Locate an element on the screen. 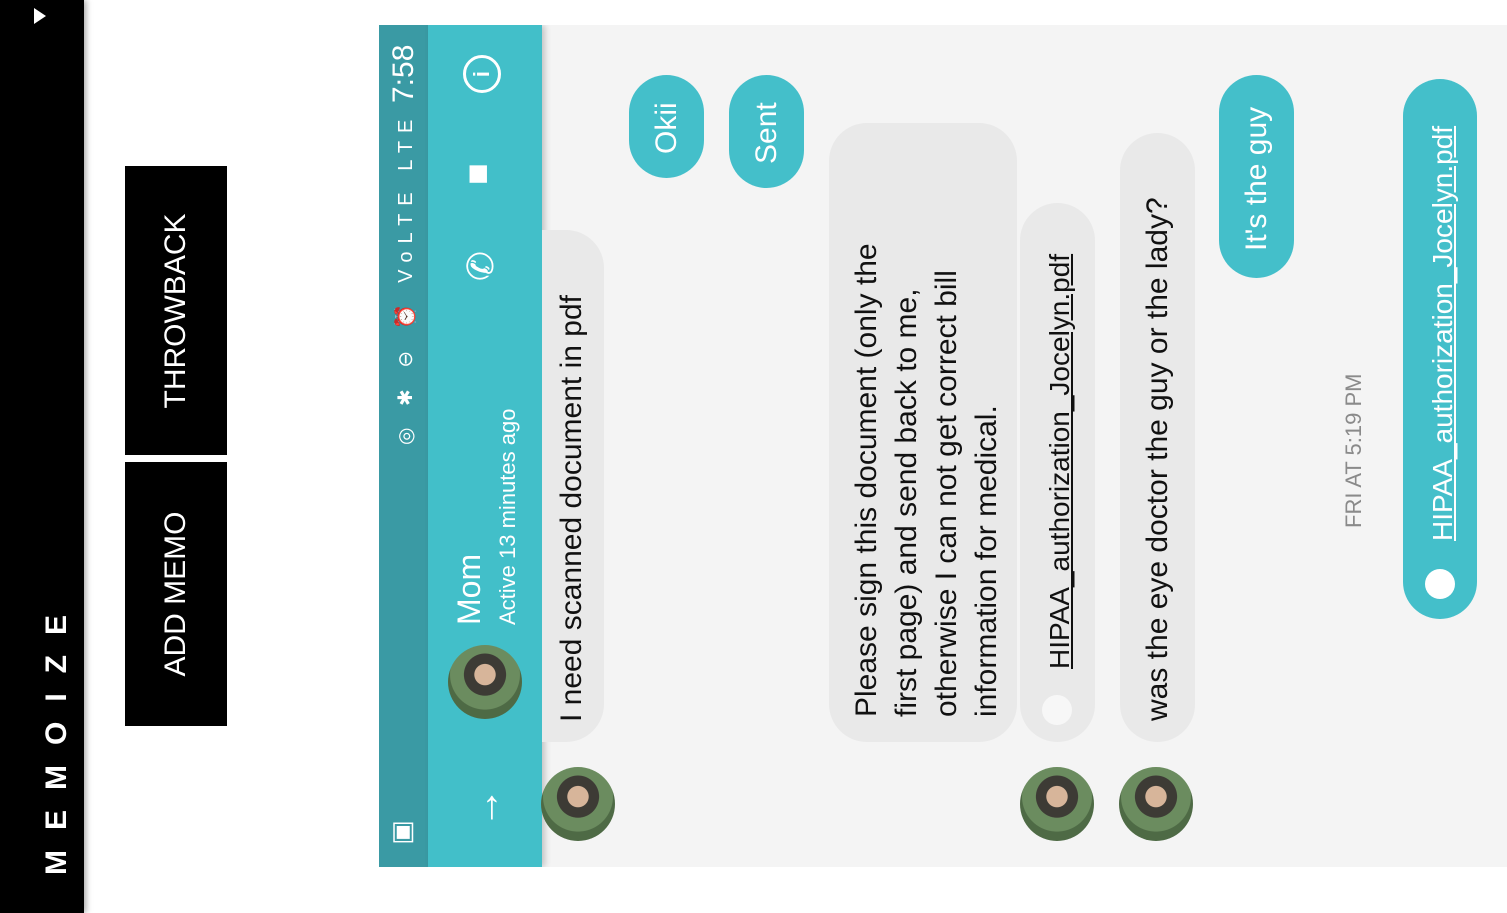 The height and width of the screenshot is (913, 1507). contact-name: Mom is located at coordinates (469, 589).